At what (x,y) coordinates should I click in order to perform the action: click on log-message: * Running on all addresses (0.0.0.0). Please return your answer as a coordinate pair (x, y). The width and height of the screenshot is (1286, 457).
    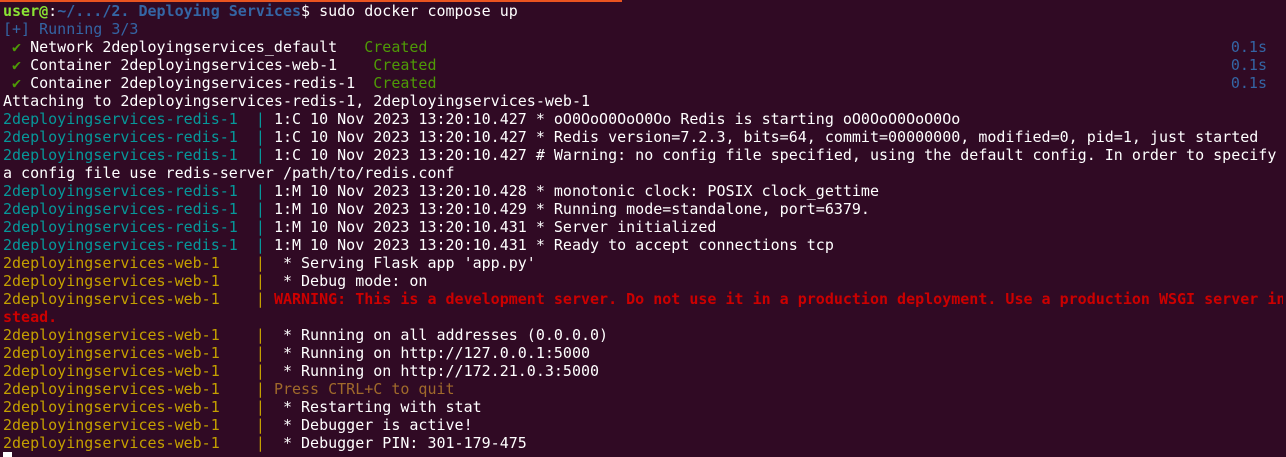
    Looking at the image, I should click on (441, 335).